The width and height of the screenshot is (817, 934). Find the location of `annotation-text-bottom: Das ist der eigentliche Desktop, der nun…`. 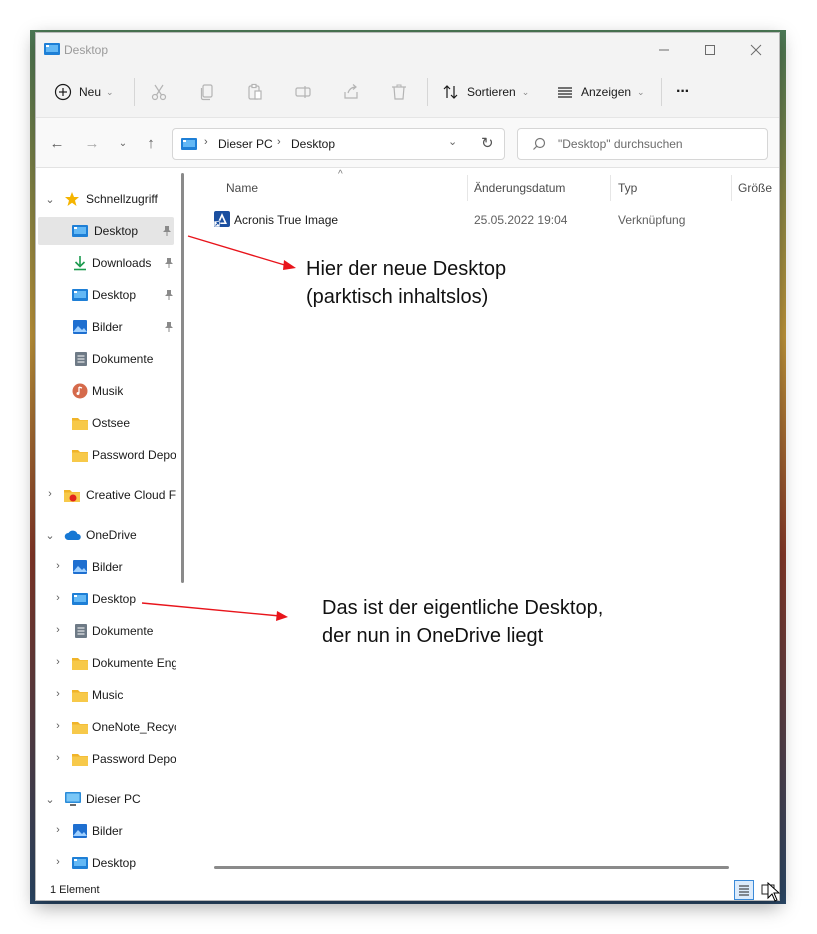

annotation-text-bottom: Das ist der eigentliche Desktop, der nun… is located at coordinates (462, 622).